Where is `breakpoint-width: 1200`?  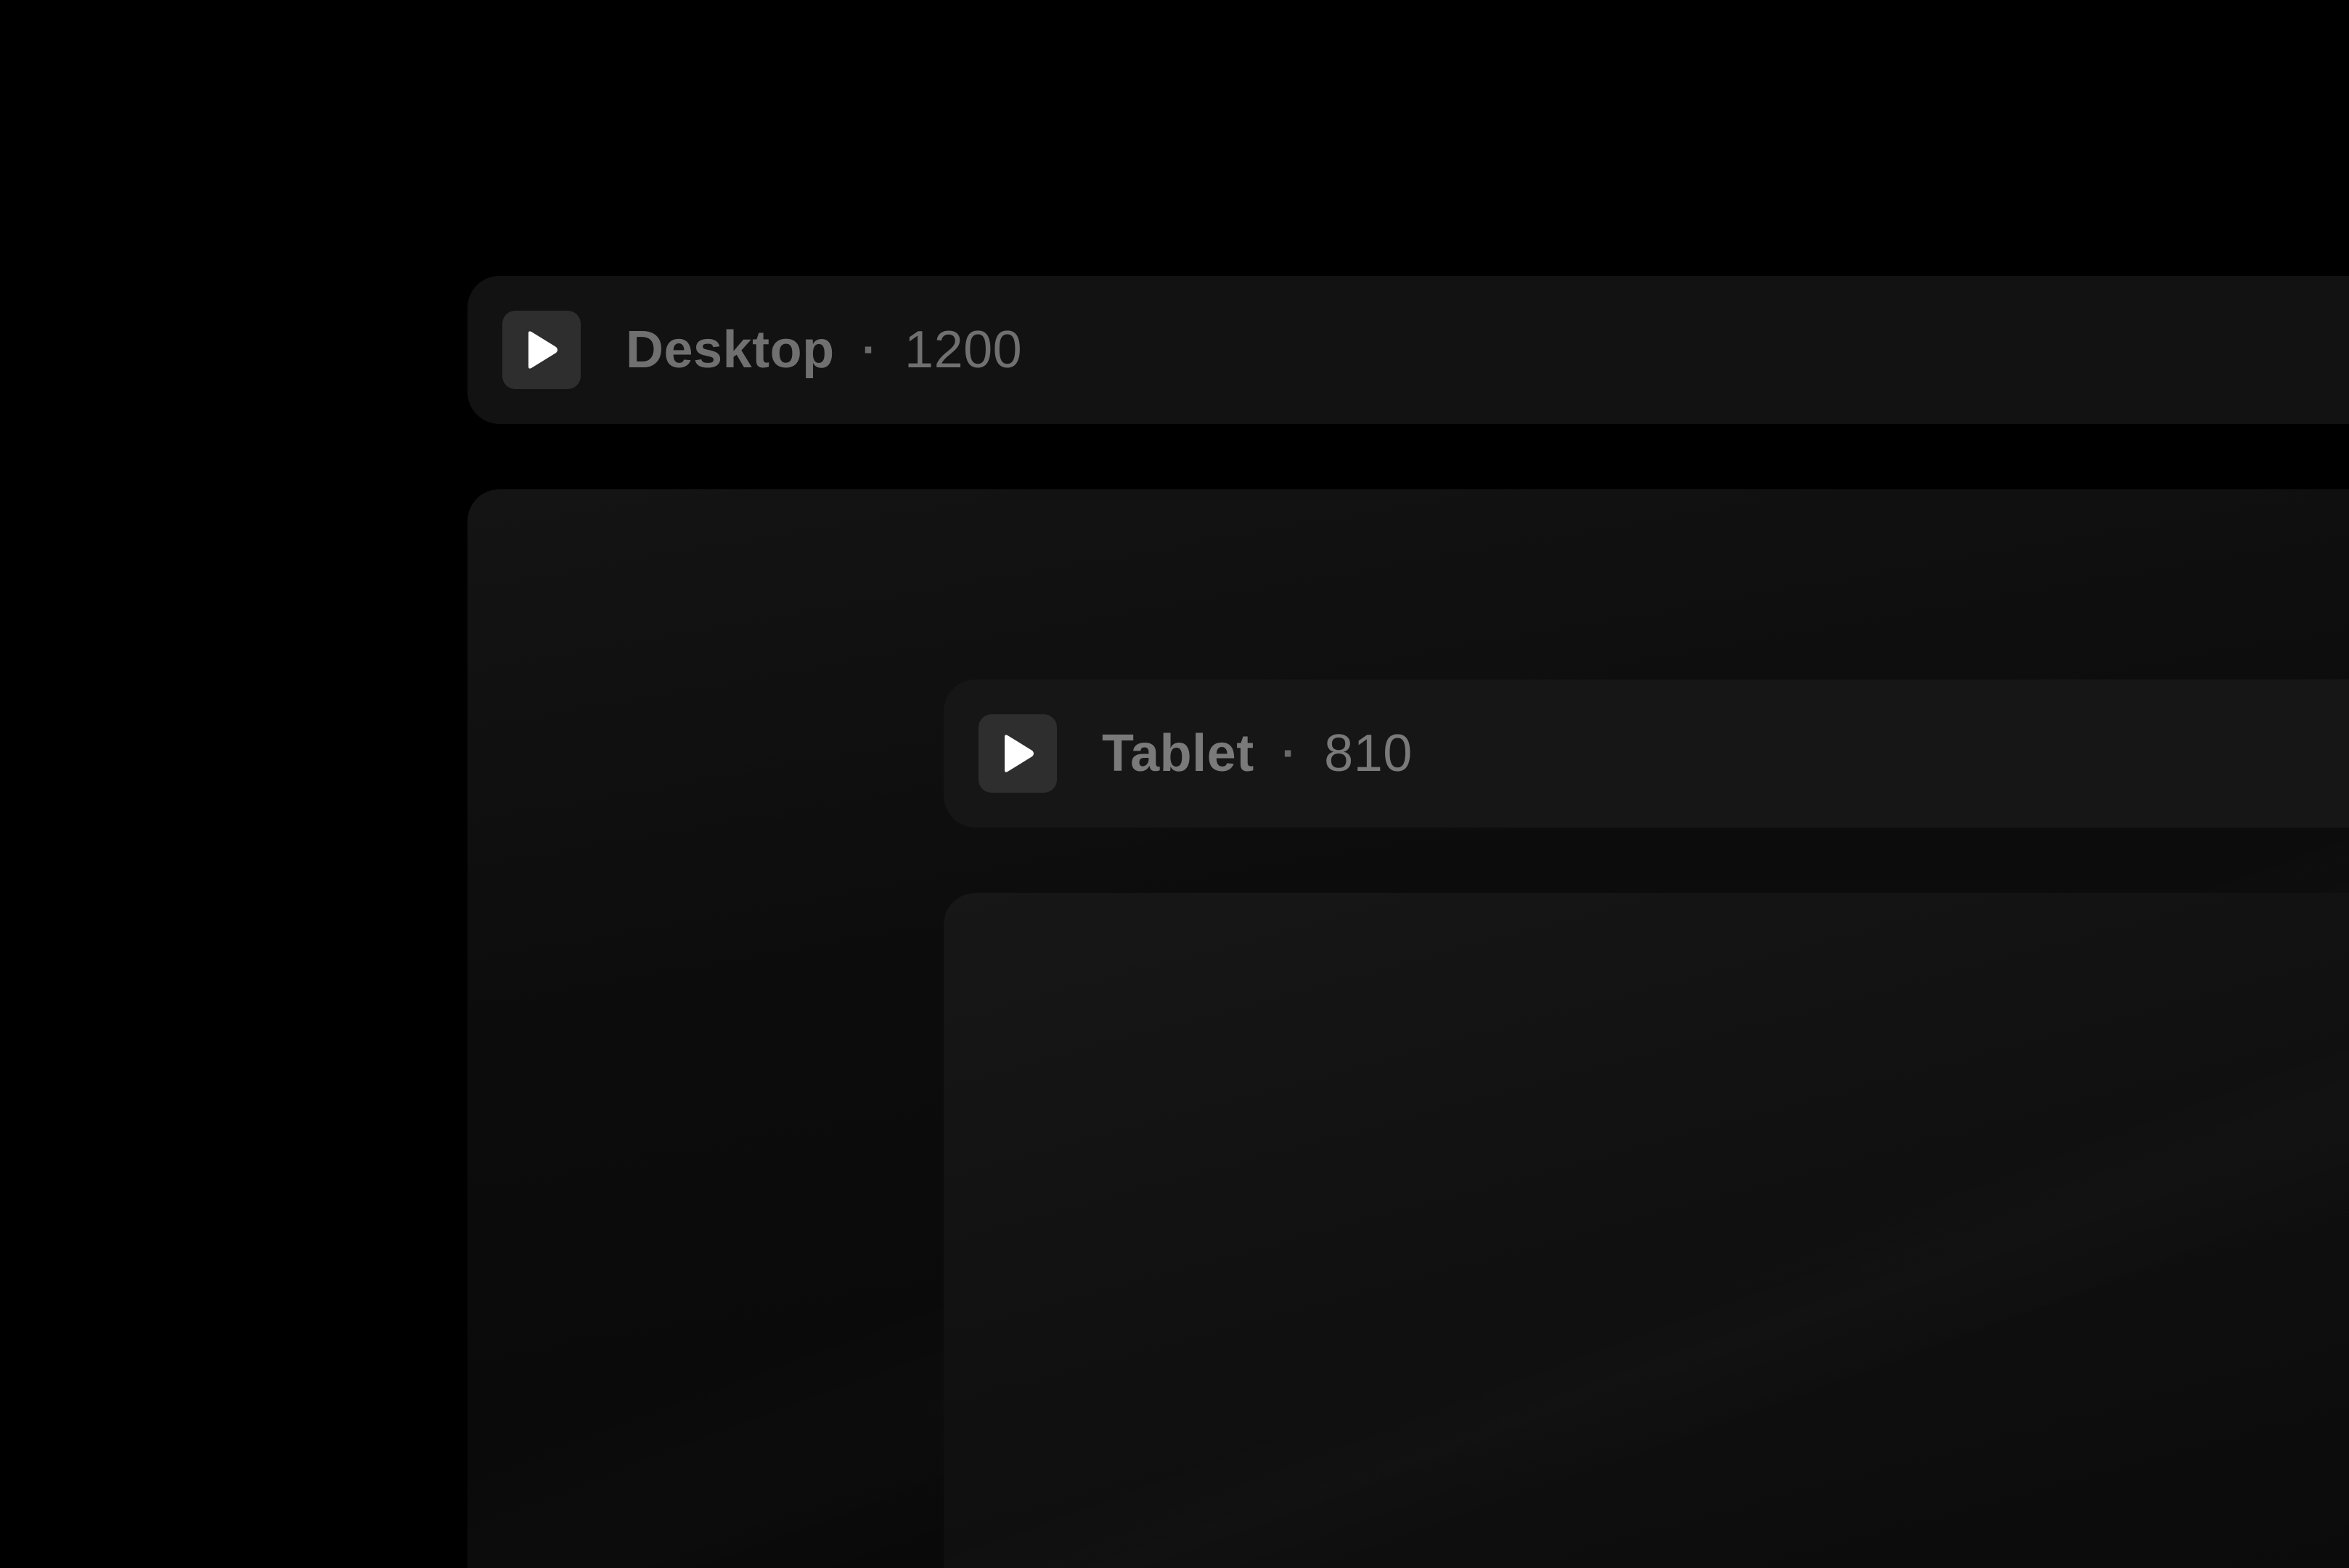 breakpoint-width: 1200 is located at coordinates (963, 350).